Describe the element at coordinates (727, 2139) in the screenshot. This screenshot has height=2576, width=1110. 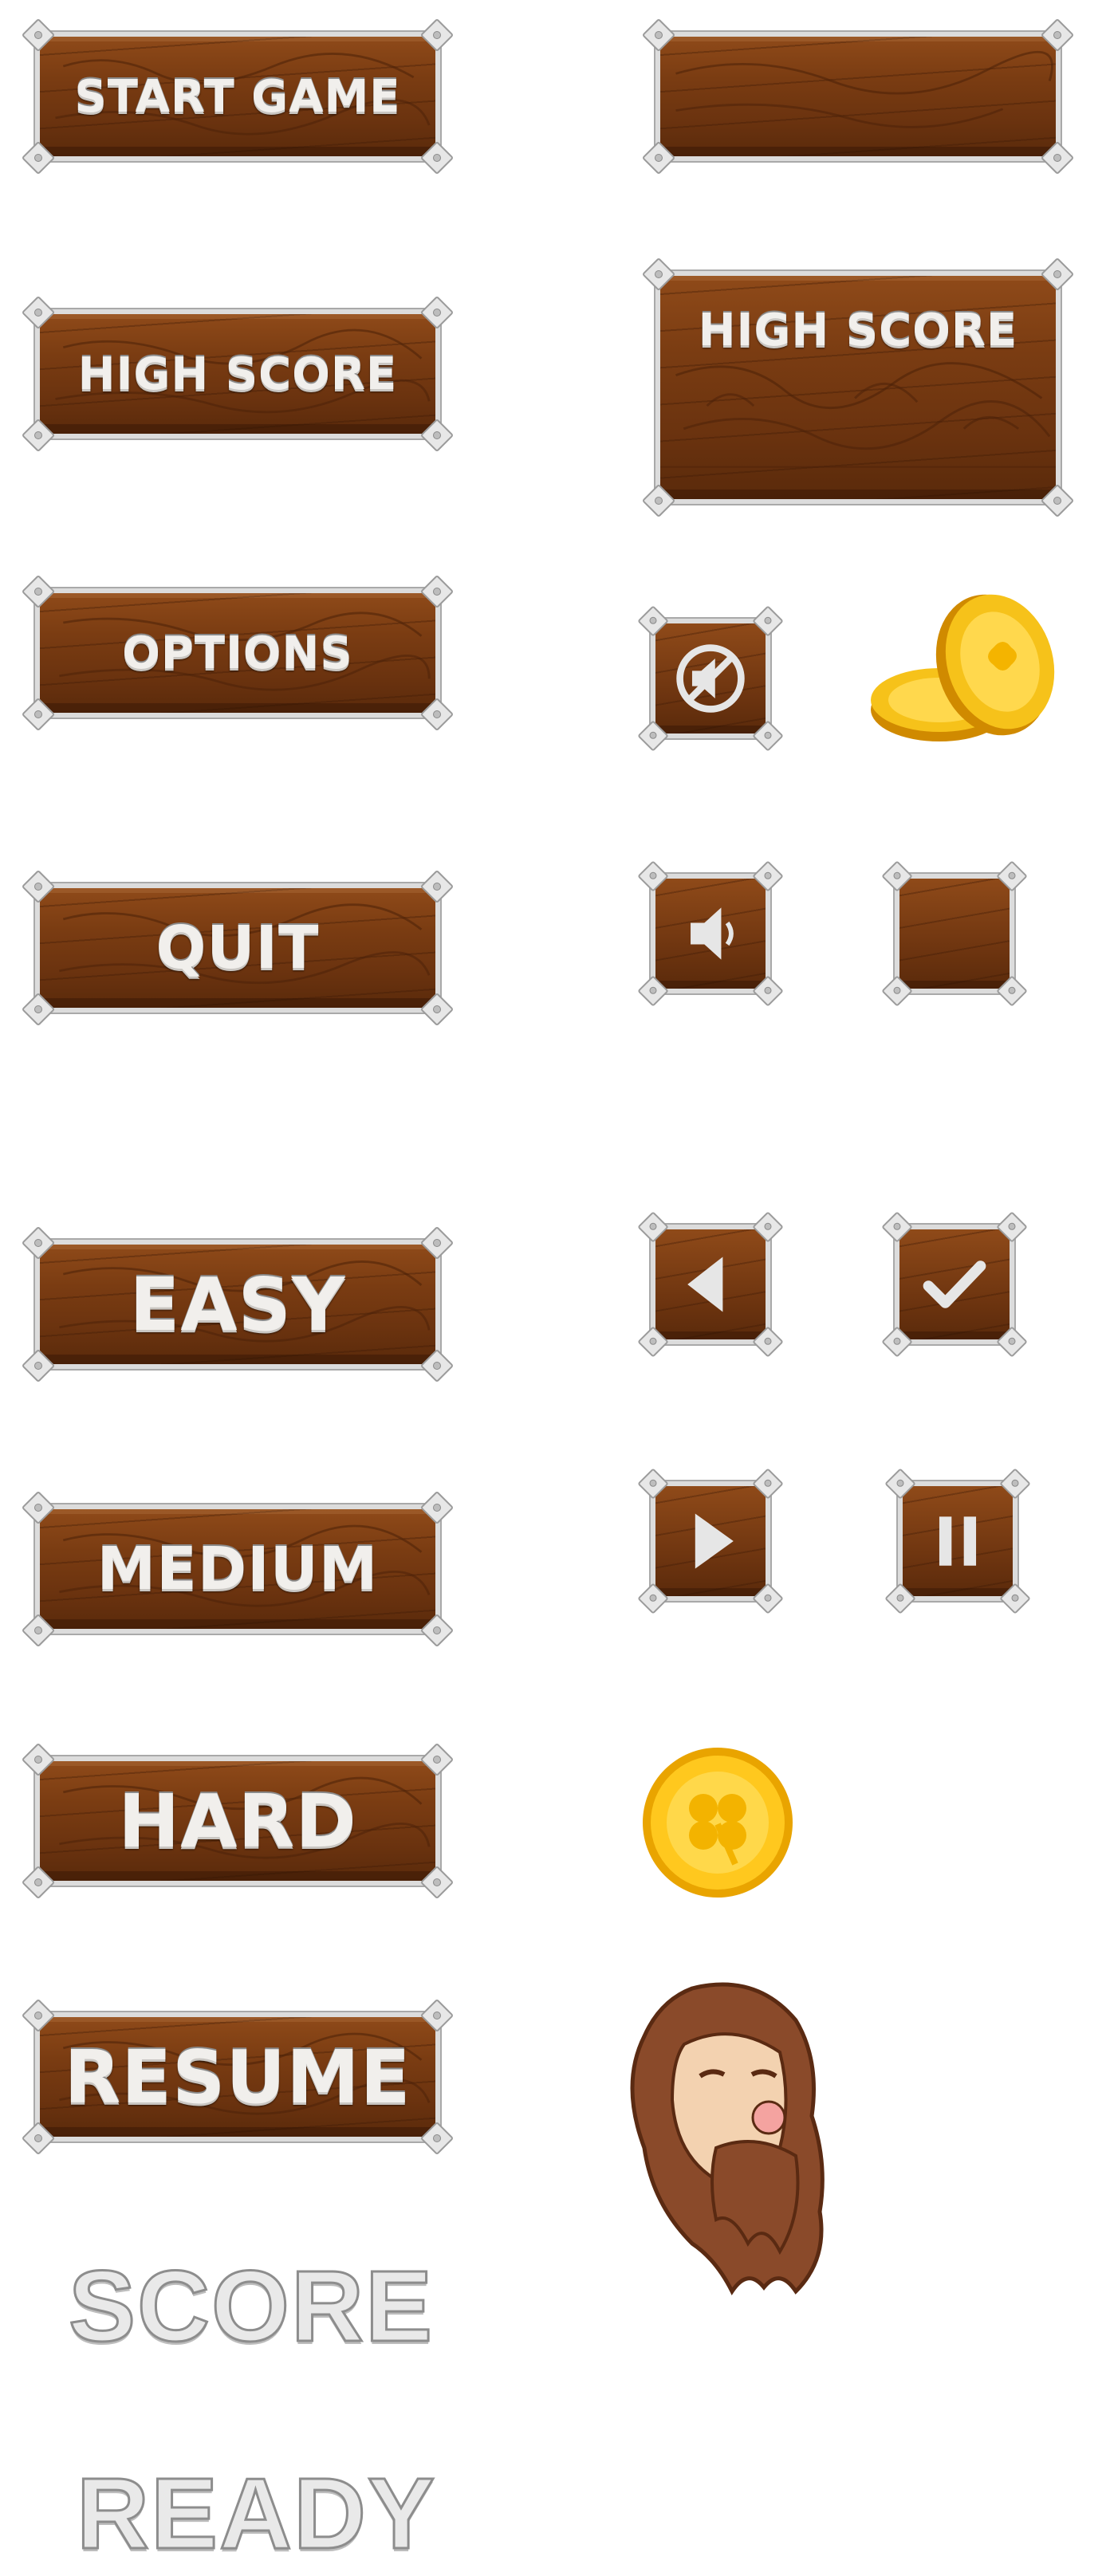
I see `bearded-dwarf-head` at that location.